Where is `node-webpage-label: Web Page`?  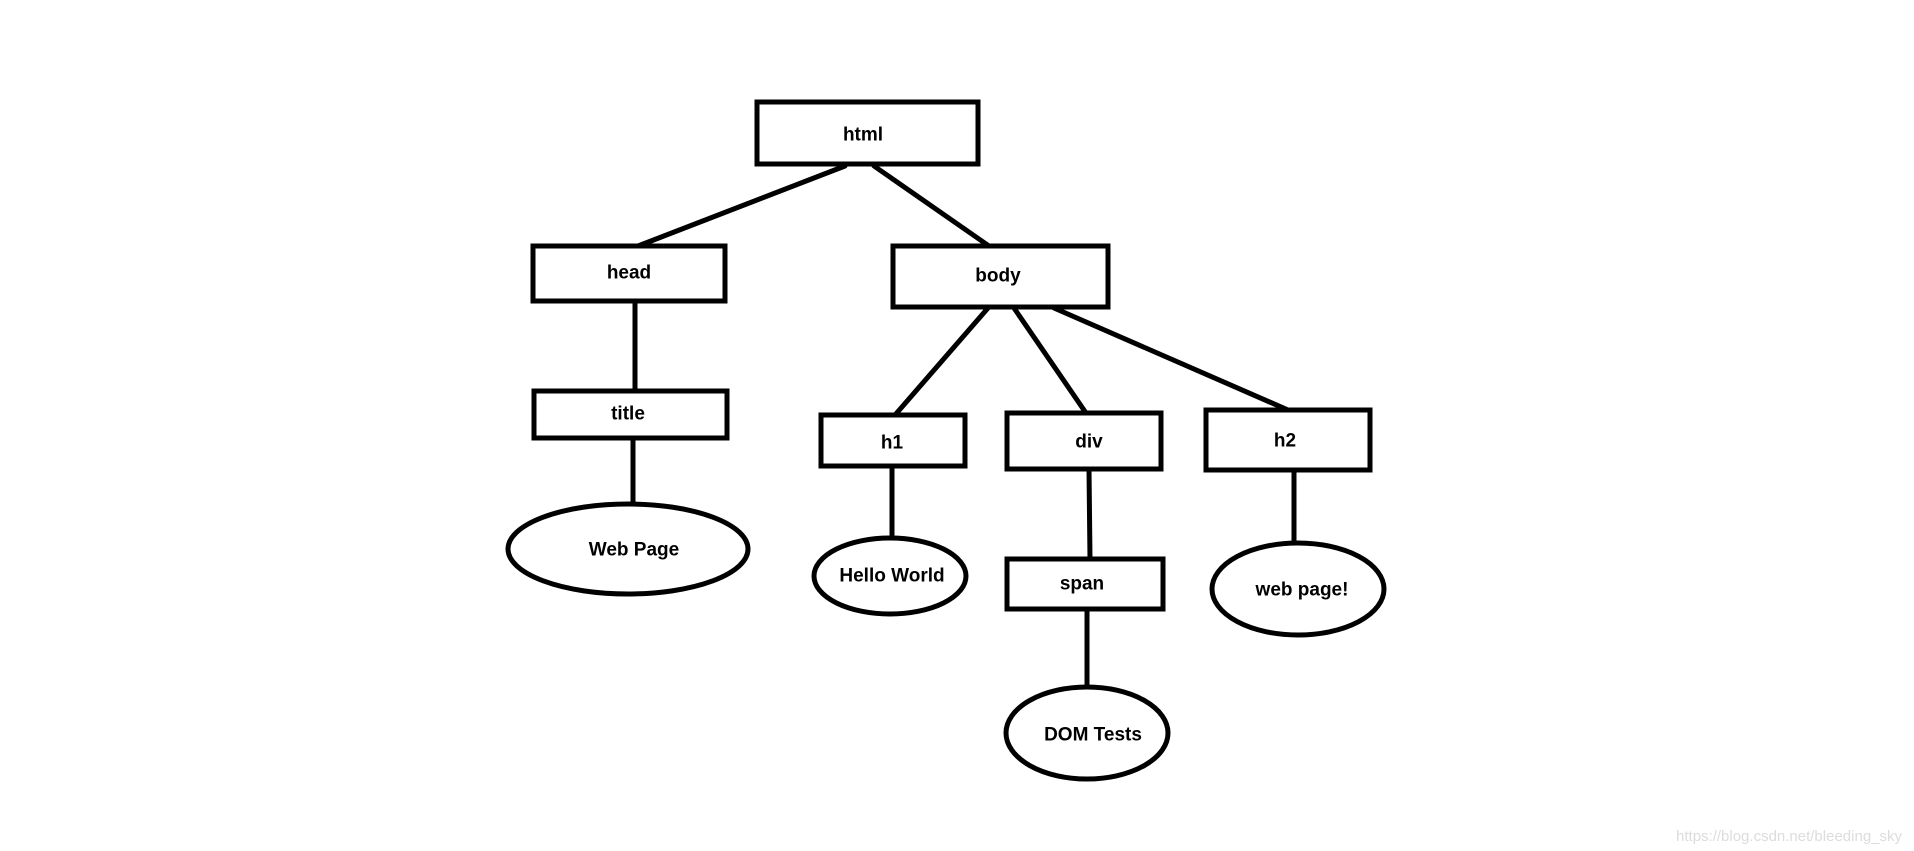
node-webpage-label: Web Page is located at coordinates (634, 550).